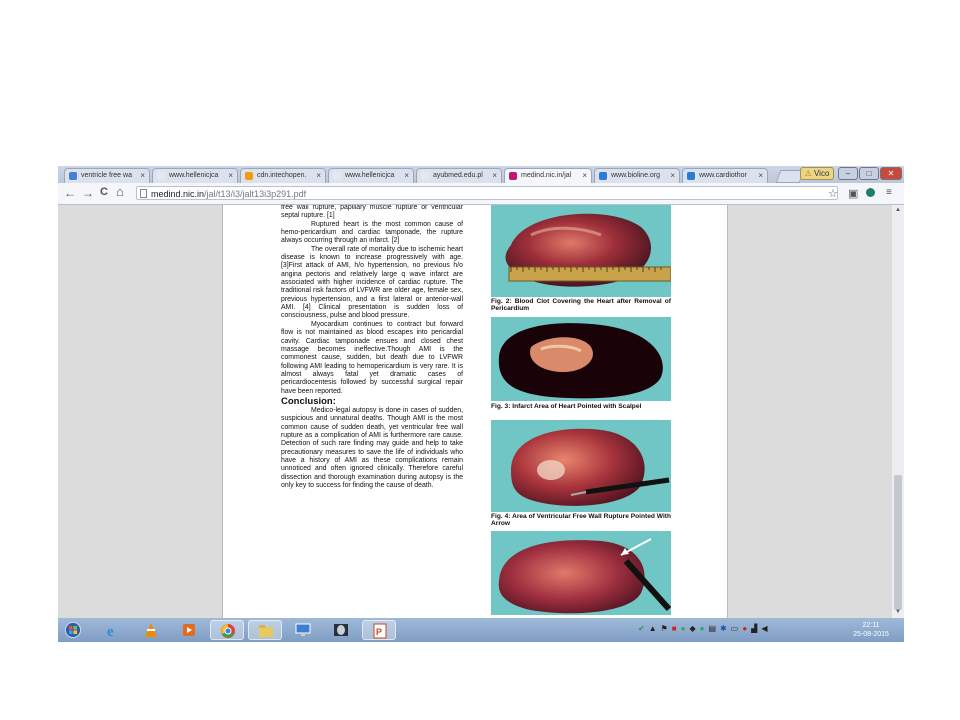 This screenshot has height=720, width=960. Describe the element at coordinates (714, 628) in the screenshot. I see `tray-icon: ▤` at that location.